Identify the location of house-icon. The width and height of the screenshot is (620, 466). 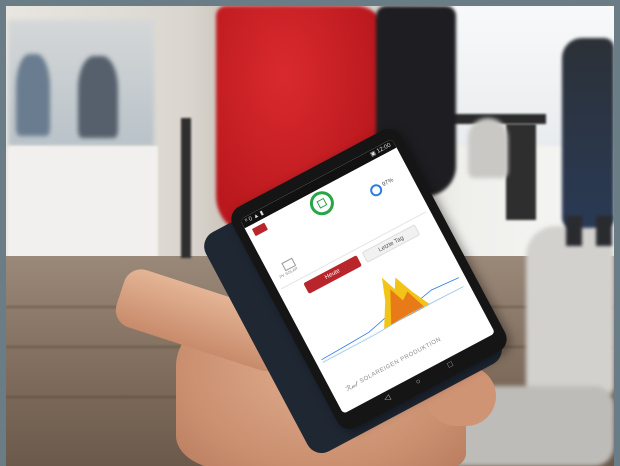
(322, 203).